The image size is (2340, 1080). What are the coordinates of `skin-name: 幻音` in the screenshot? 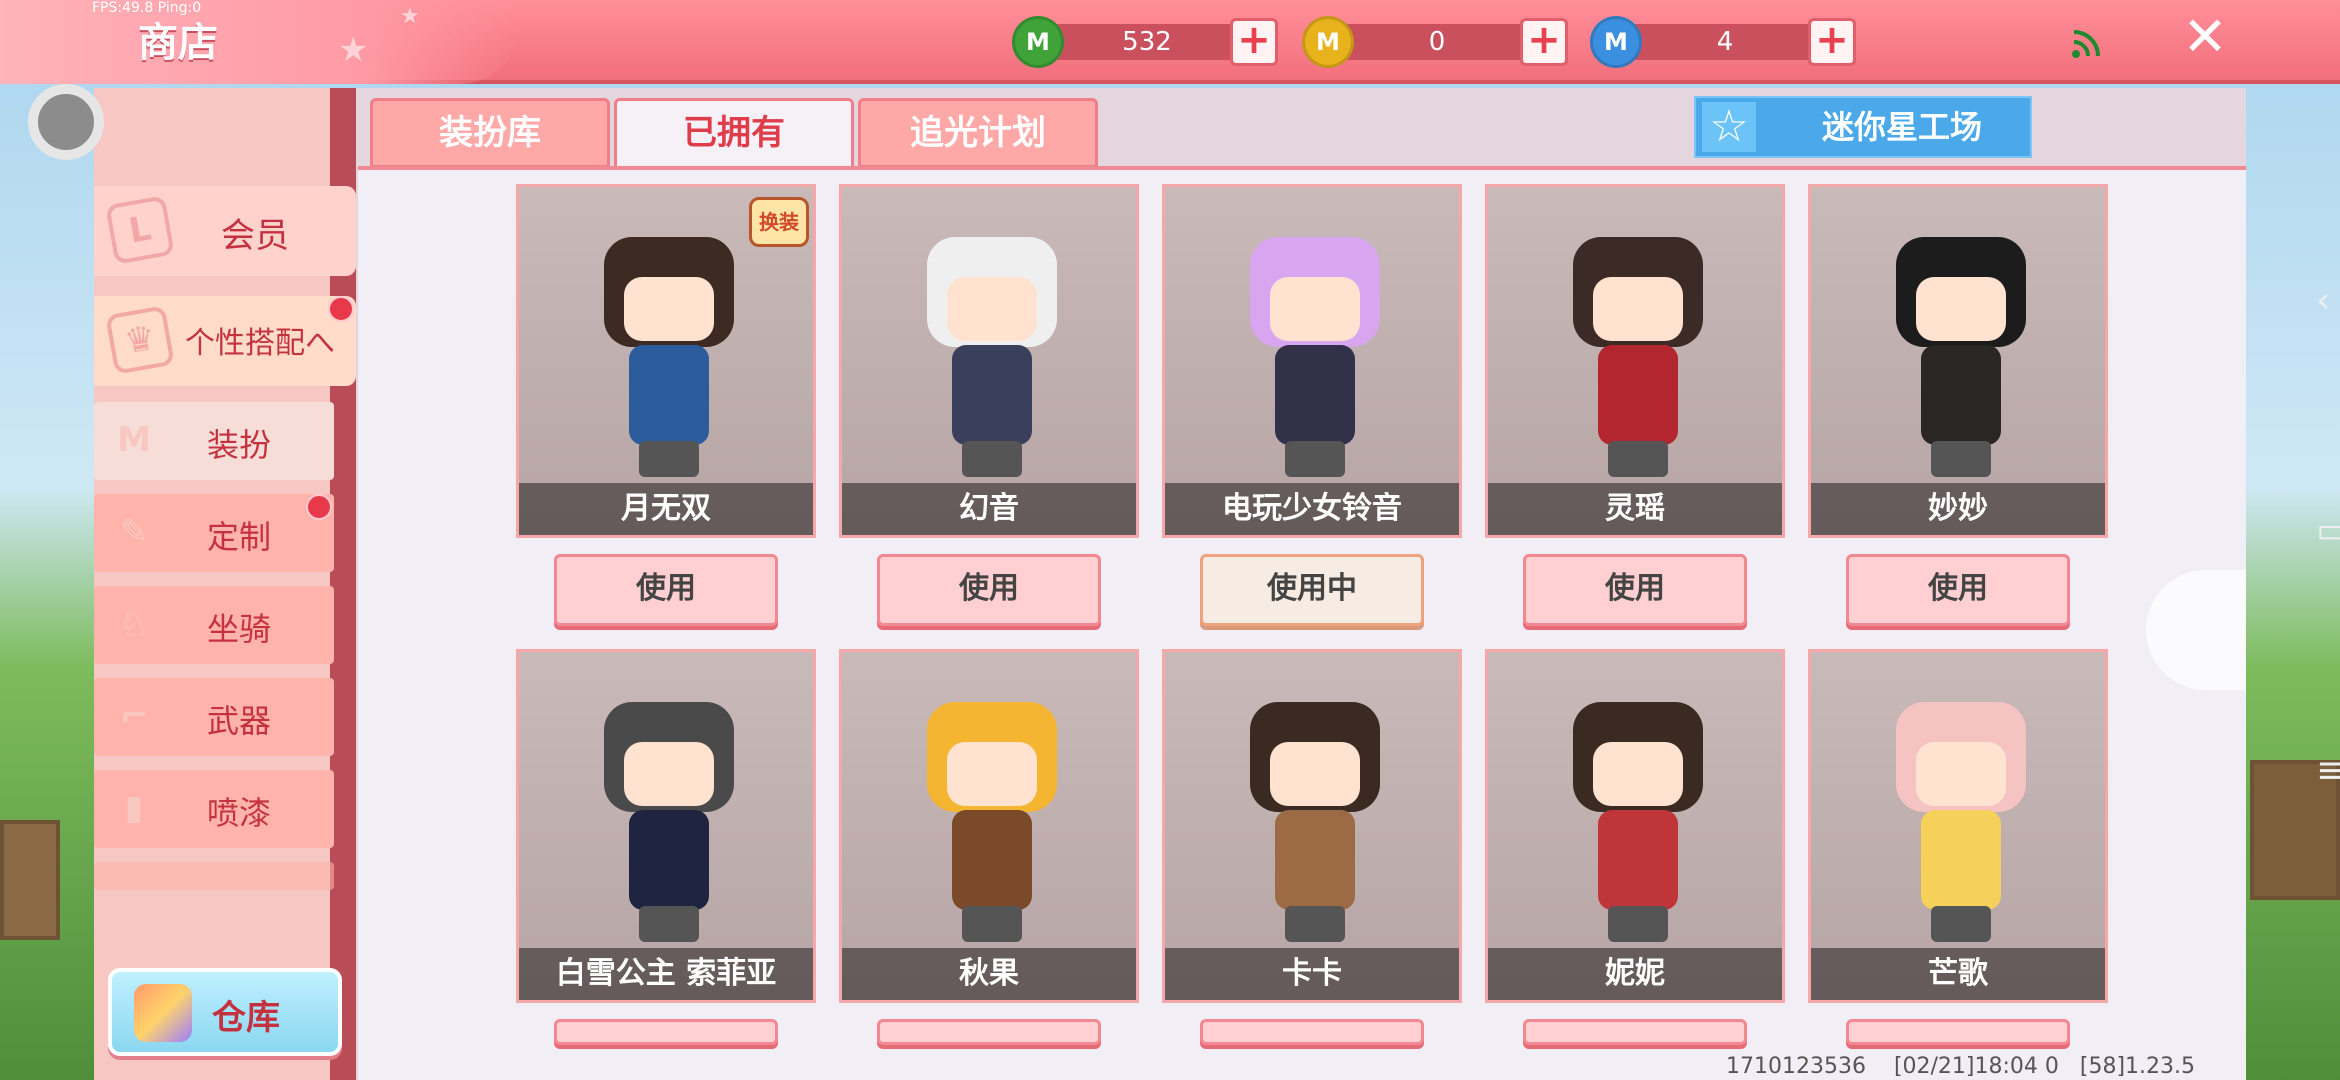 It's located at (989, 509).